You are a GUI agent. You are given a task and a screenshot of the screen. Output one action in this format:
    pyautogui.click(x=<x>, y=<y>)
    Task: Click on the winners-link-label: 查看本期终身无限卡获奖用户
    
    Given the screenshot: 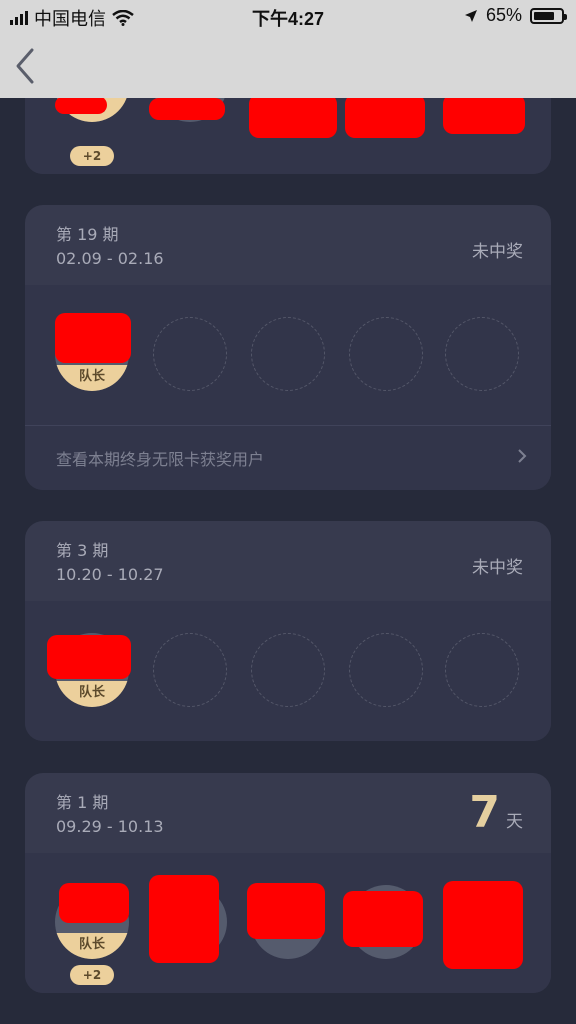 What is the action you would take?
    pyautogui.click(x=160, y=459)
    